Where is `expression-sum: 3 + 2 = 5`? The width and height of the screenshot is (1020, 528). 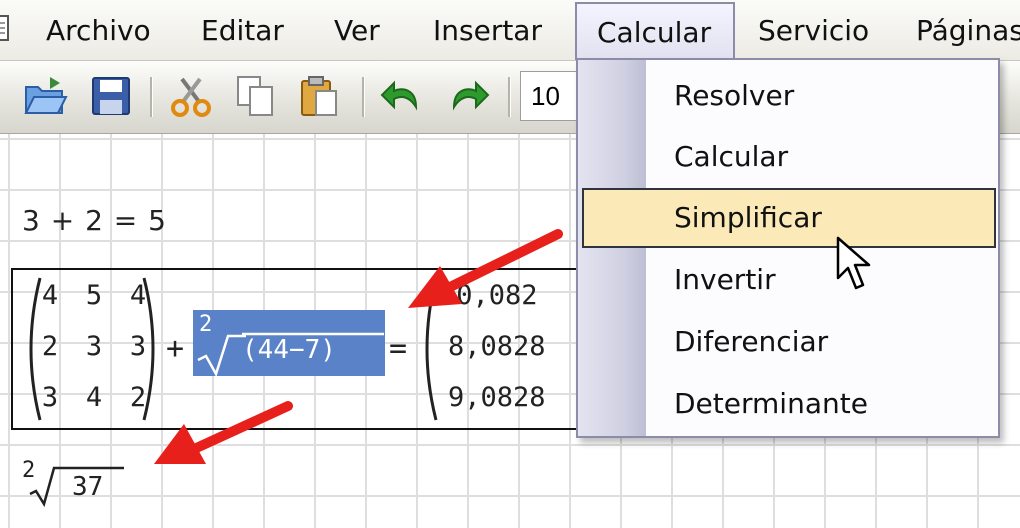
expression-sum: 3 + 2 = 5 is located at coordinates (94, 220).